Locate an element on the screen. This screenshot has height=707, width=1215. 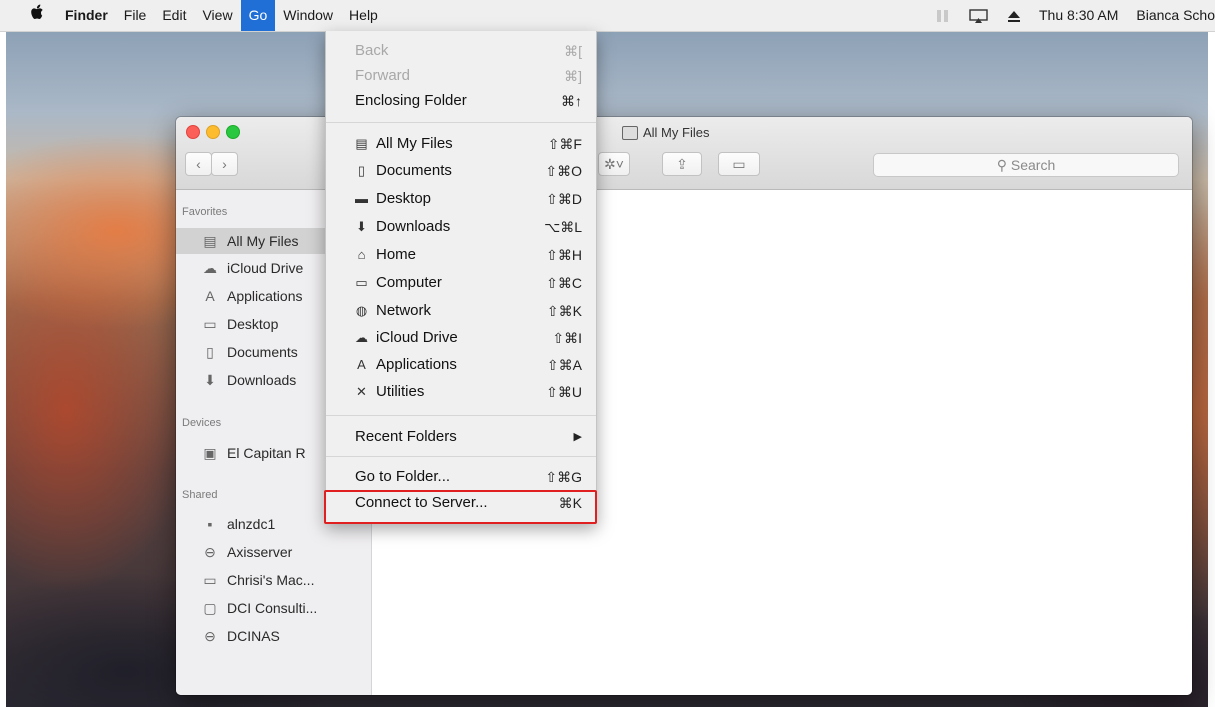
menu-item-utilities: ✕ Utilities ⇧⌘U is located at coordinates (461, 392).